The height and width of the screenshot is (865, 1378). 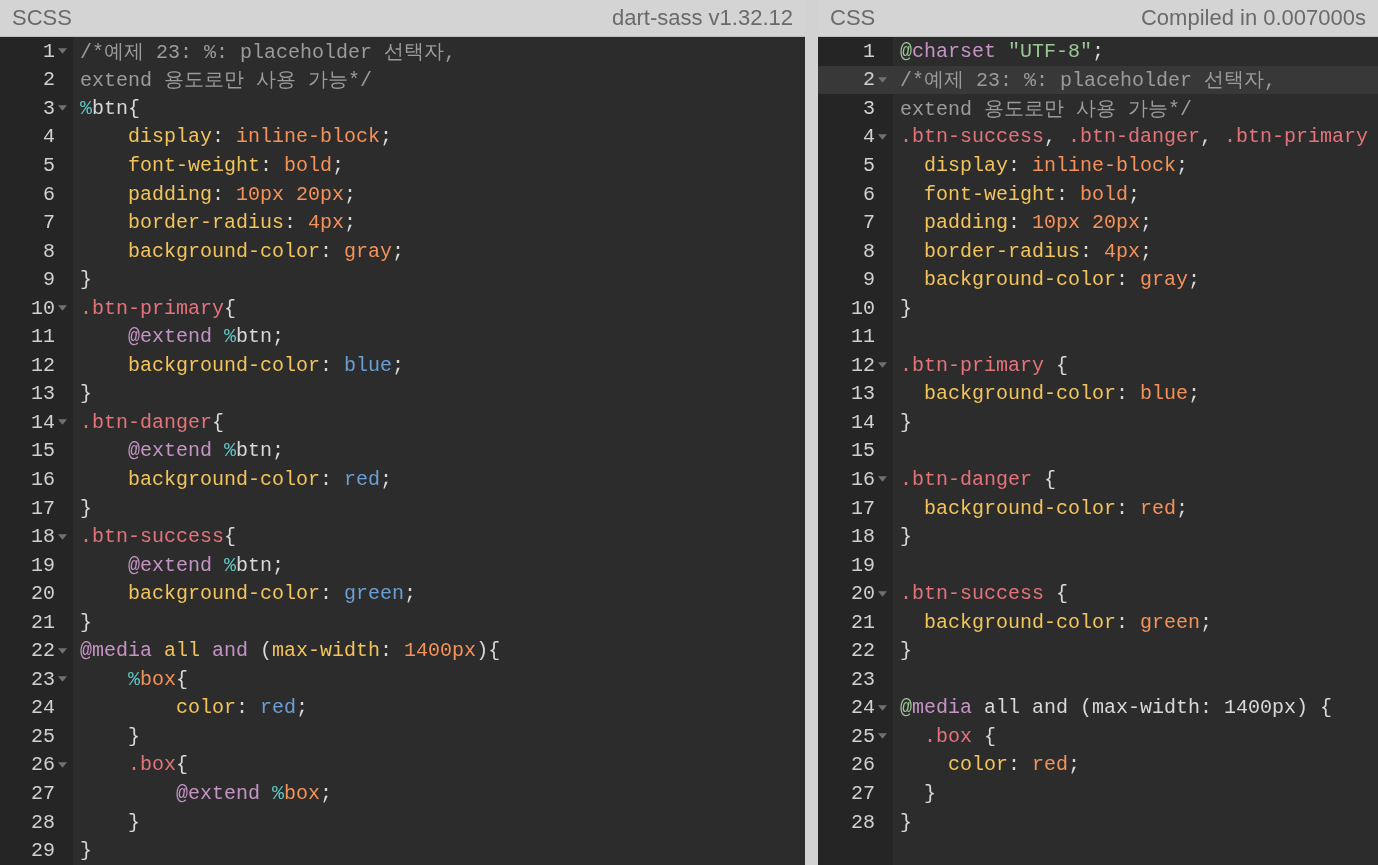 What do you see at coordinates (43, 765) in the screenshot?
I see `line-number: 26` at bounding box center [43, 765].